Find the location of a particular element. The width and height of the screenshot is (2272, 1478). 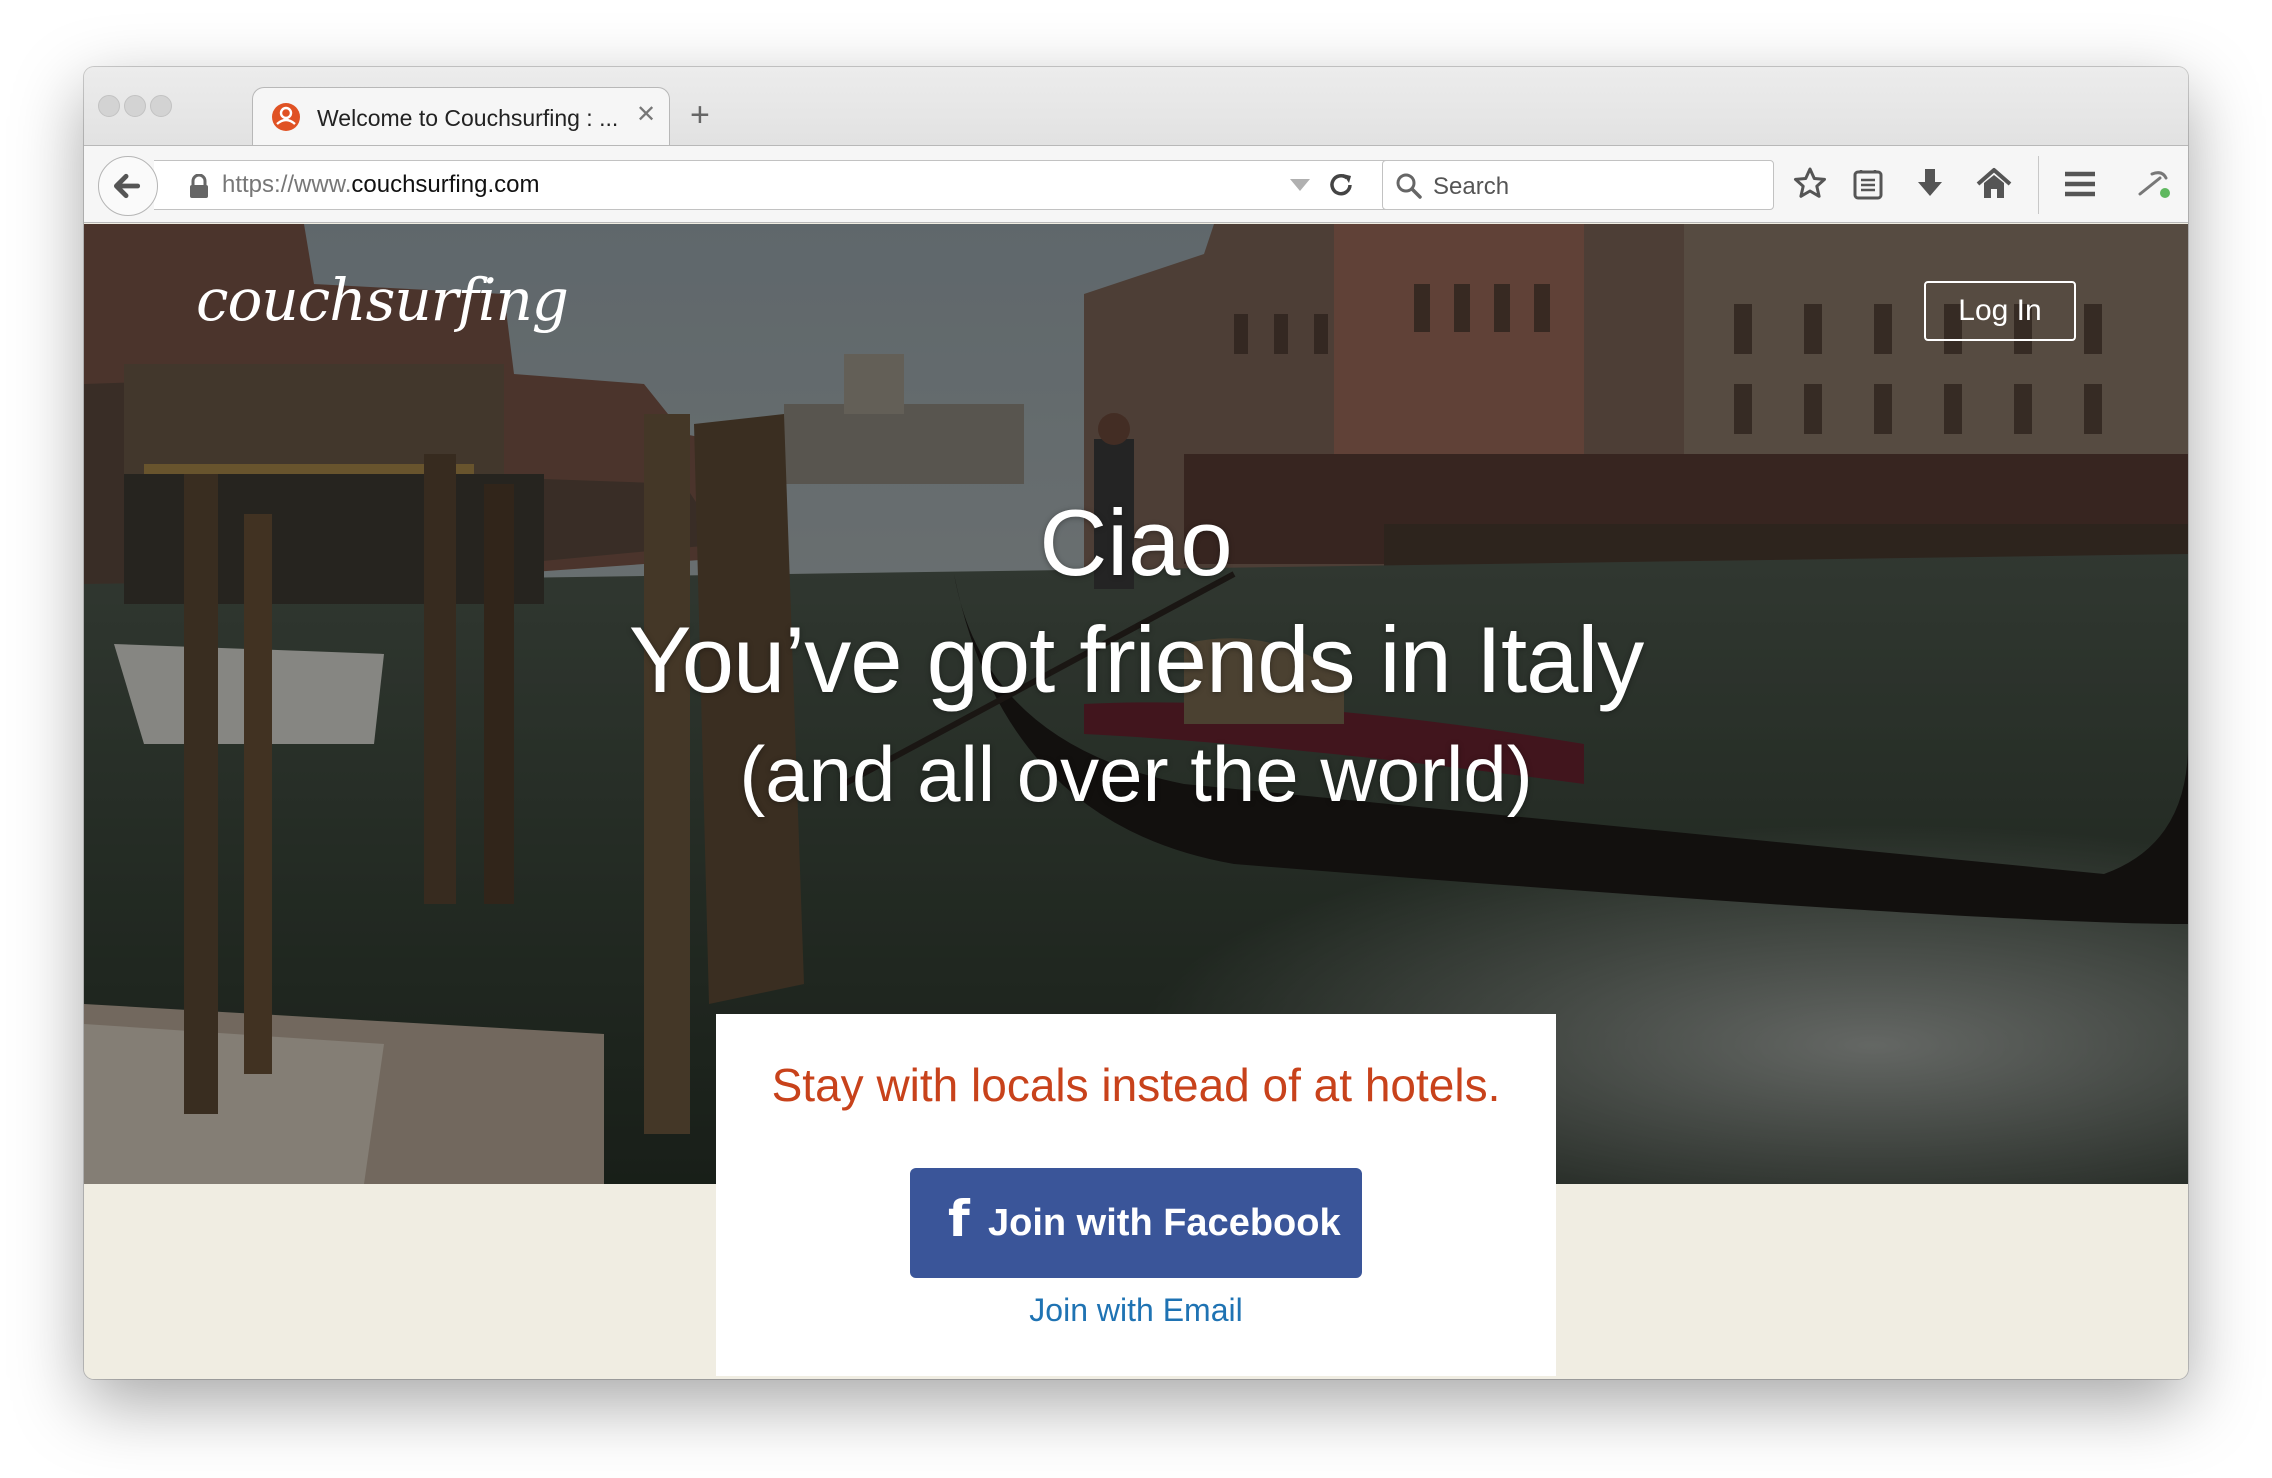

navigation-bar: https://www.couchsurfing.com Search is located at coordinates (1136, 184).